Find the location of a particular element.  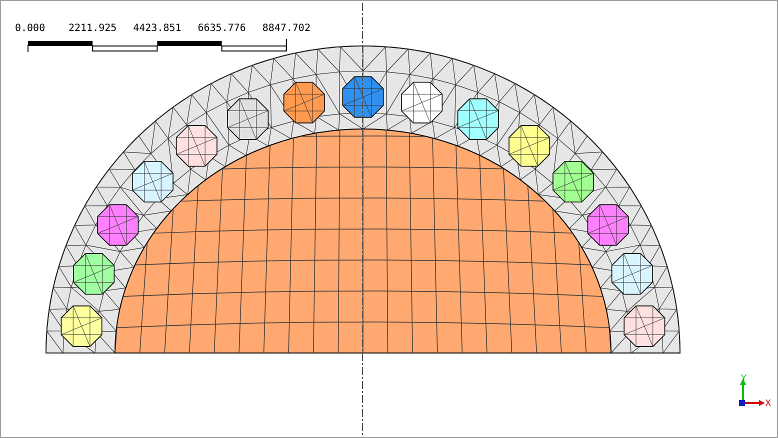

scale-label: 8847.702 is located at coordinates (286, 28).